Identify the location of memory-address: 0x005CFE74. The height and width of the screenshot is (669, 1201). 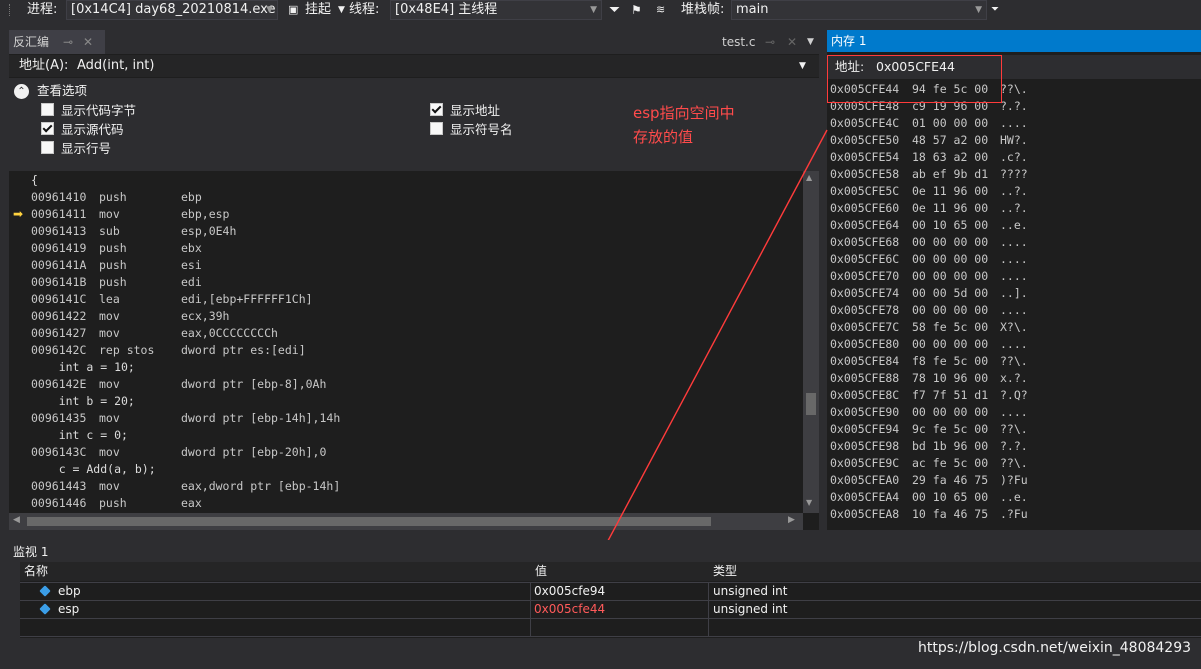
(865, 293).